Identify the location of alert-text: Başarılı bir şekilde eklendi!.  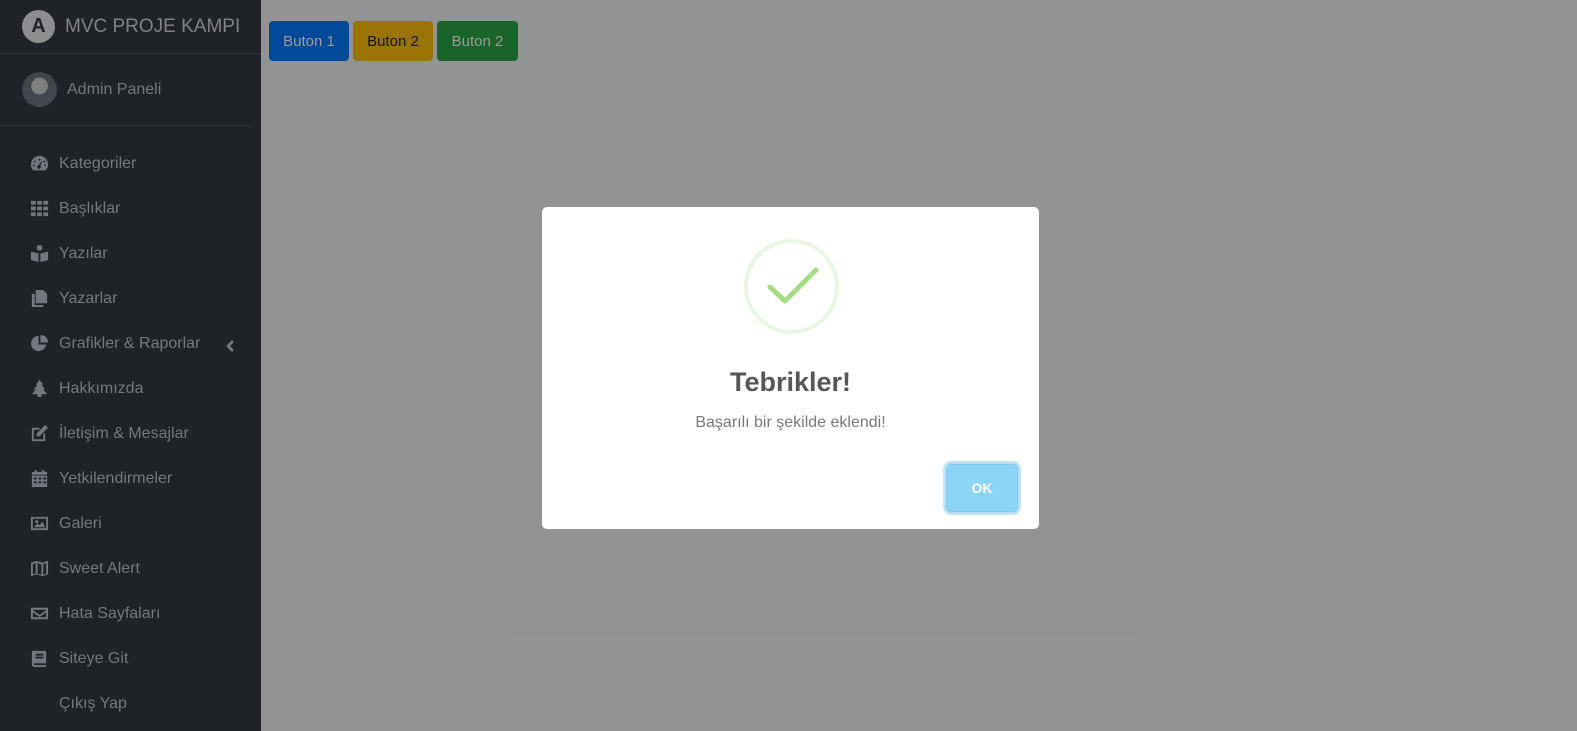
(790, 422).